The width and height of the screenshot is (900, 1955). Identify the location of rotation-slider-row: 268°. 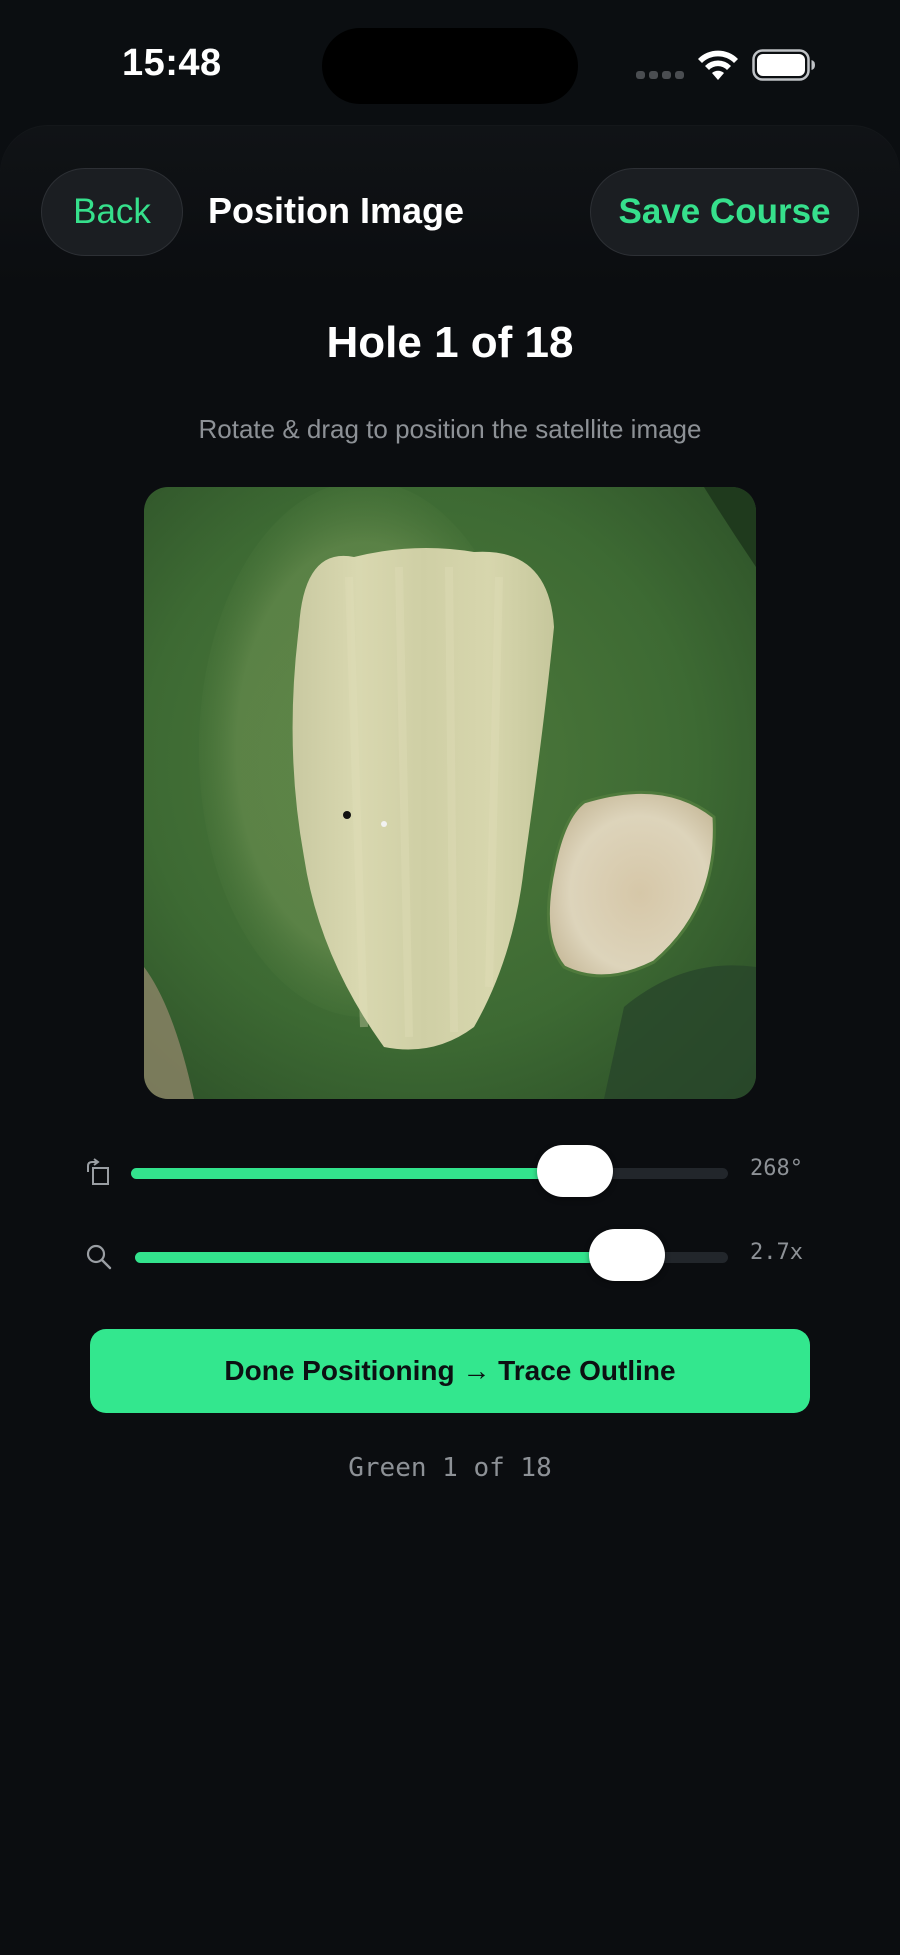
(449, 1172).